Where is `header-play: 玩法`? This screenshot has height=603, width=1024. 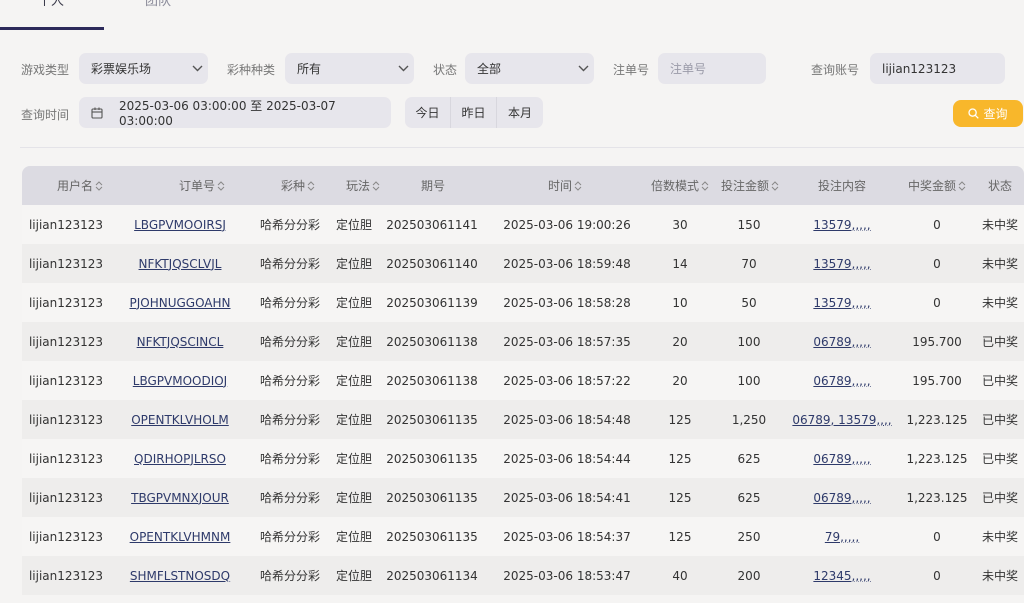
header-play: 玩法 is located at coordinates (363, 185).